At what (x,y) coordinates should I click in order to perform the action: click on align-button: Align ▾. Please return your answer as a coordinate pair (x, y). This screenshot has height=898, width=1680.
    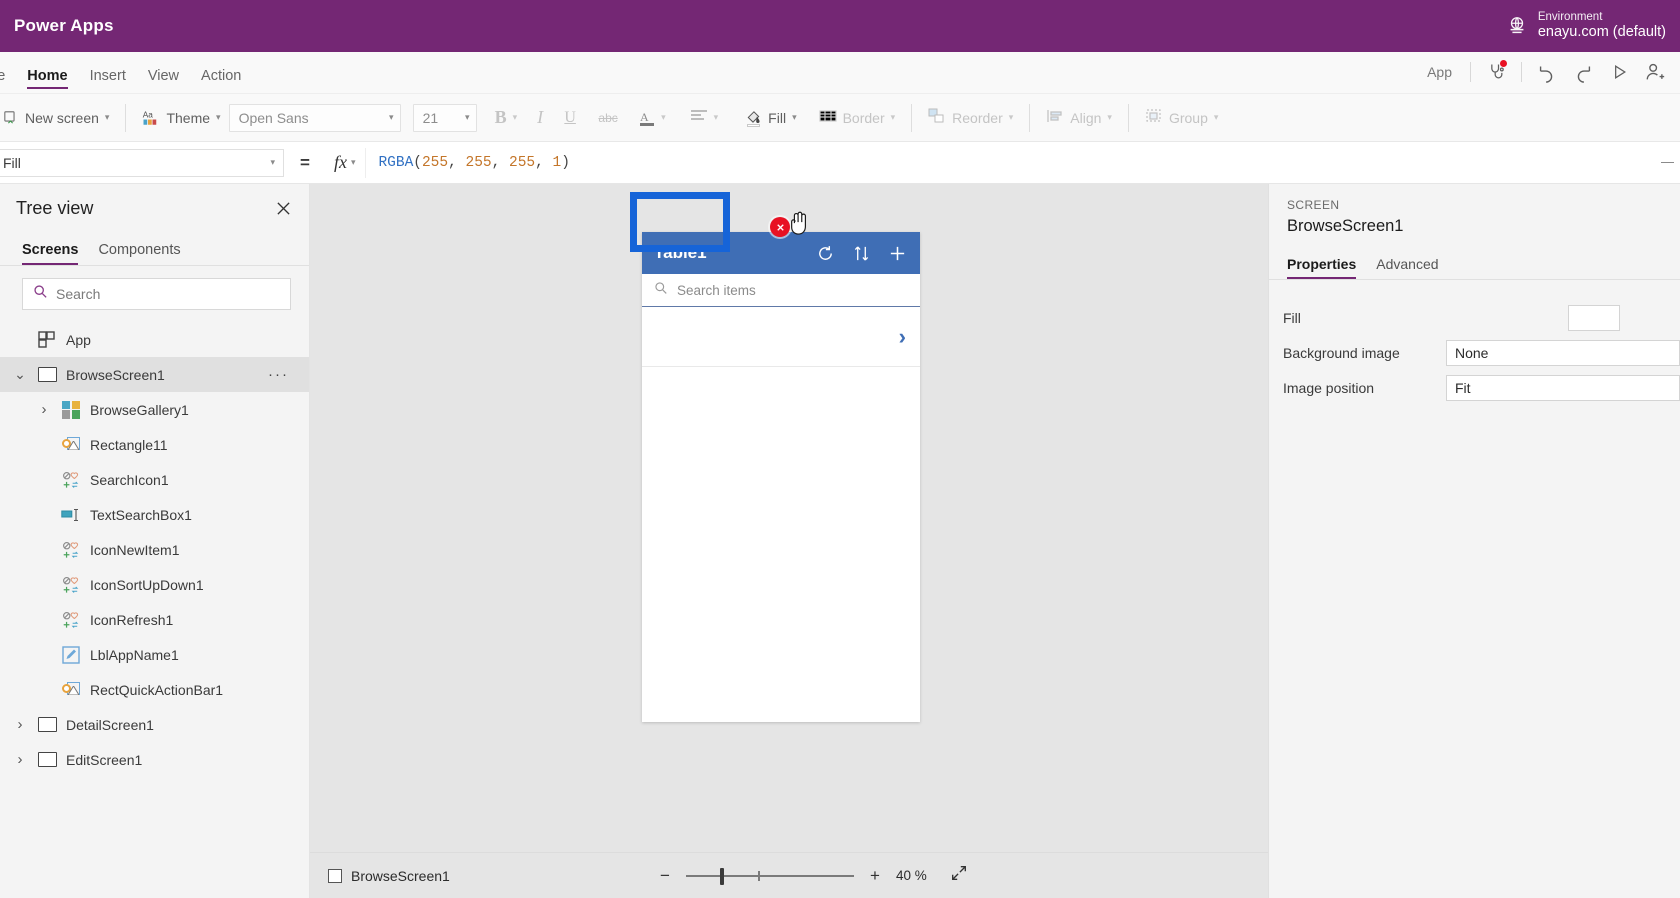
    Looking at the image, I should click on (1079, 118).